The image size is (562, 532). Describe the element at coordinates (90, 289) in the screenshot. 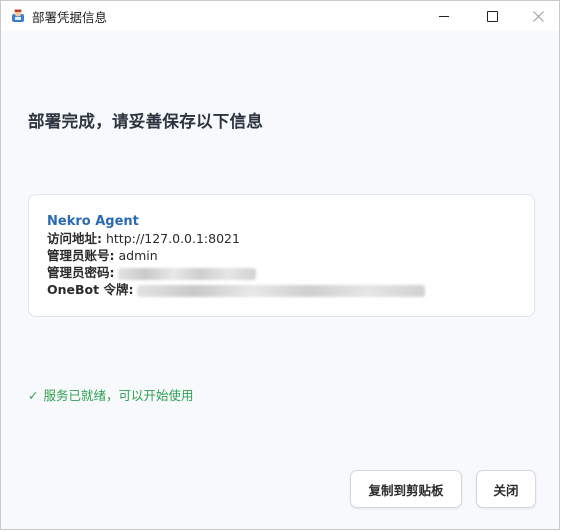

I see `onebot-token-label: OneBot 令牌:` at that location.